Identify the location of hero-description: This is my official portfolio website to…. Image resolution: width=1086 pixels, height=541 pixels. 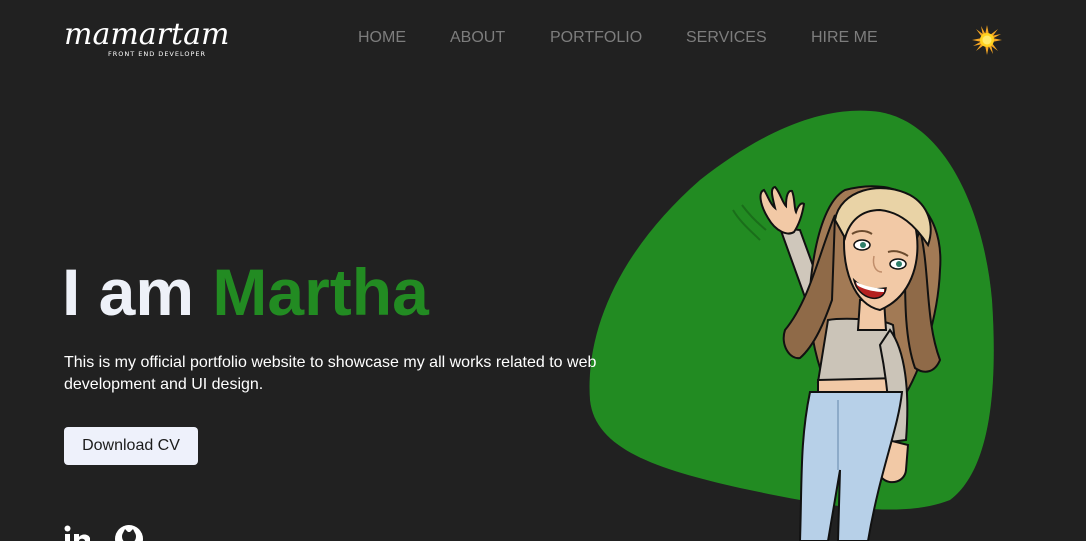
(330, 373).